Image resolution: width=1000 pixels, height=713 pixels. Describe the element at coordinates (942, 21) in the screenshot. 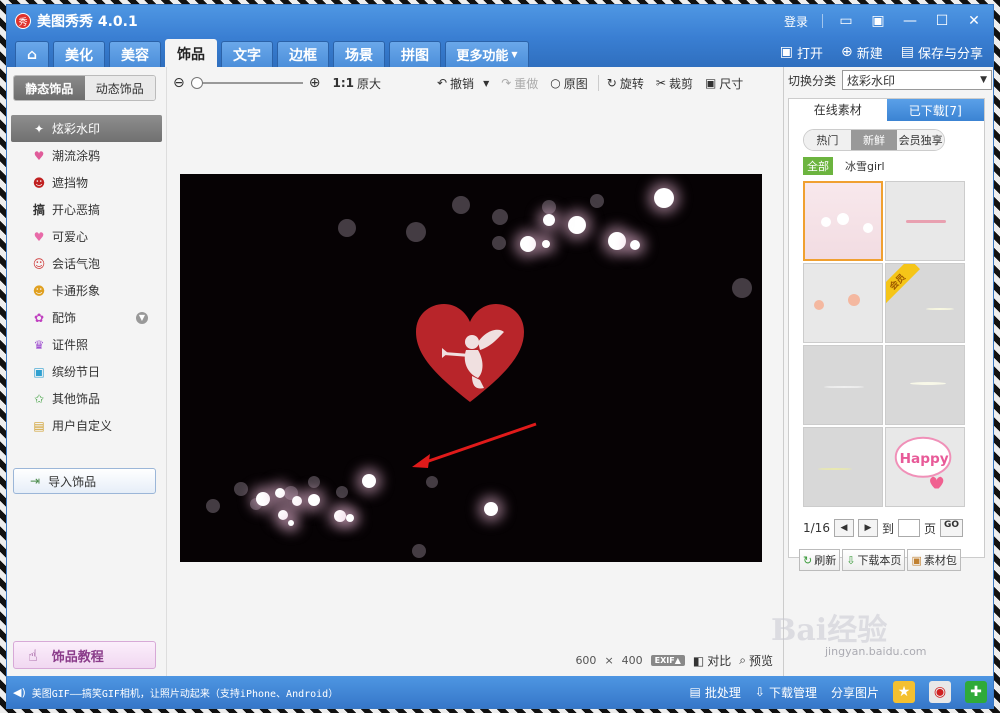

I see `maximize-button: ☐` at that location.